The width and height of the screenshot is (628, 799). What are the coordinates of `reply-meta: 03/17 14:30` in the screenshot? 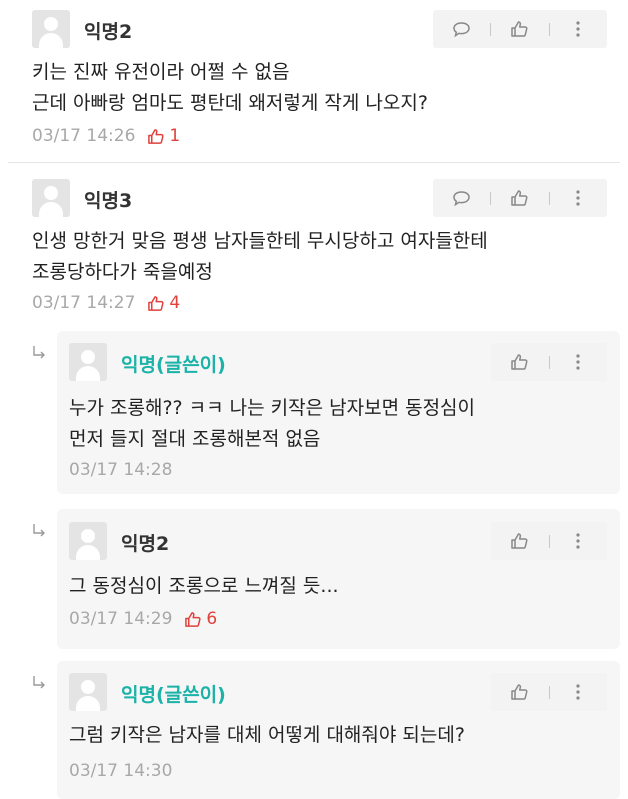 It's located at (120, 771).